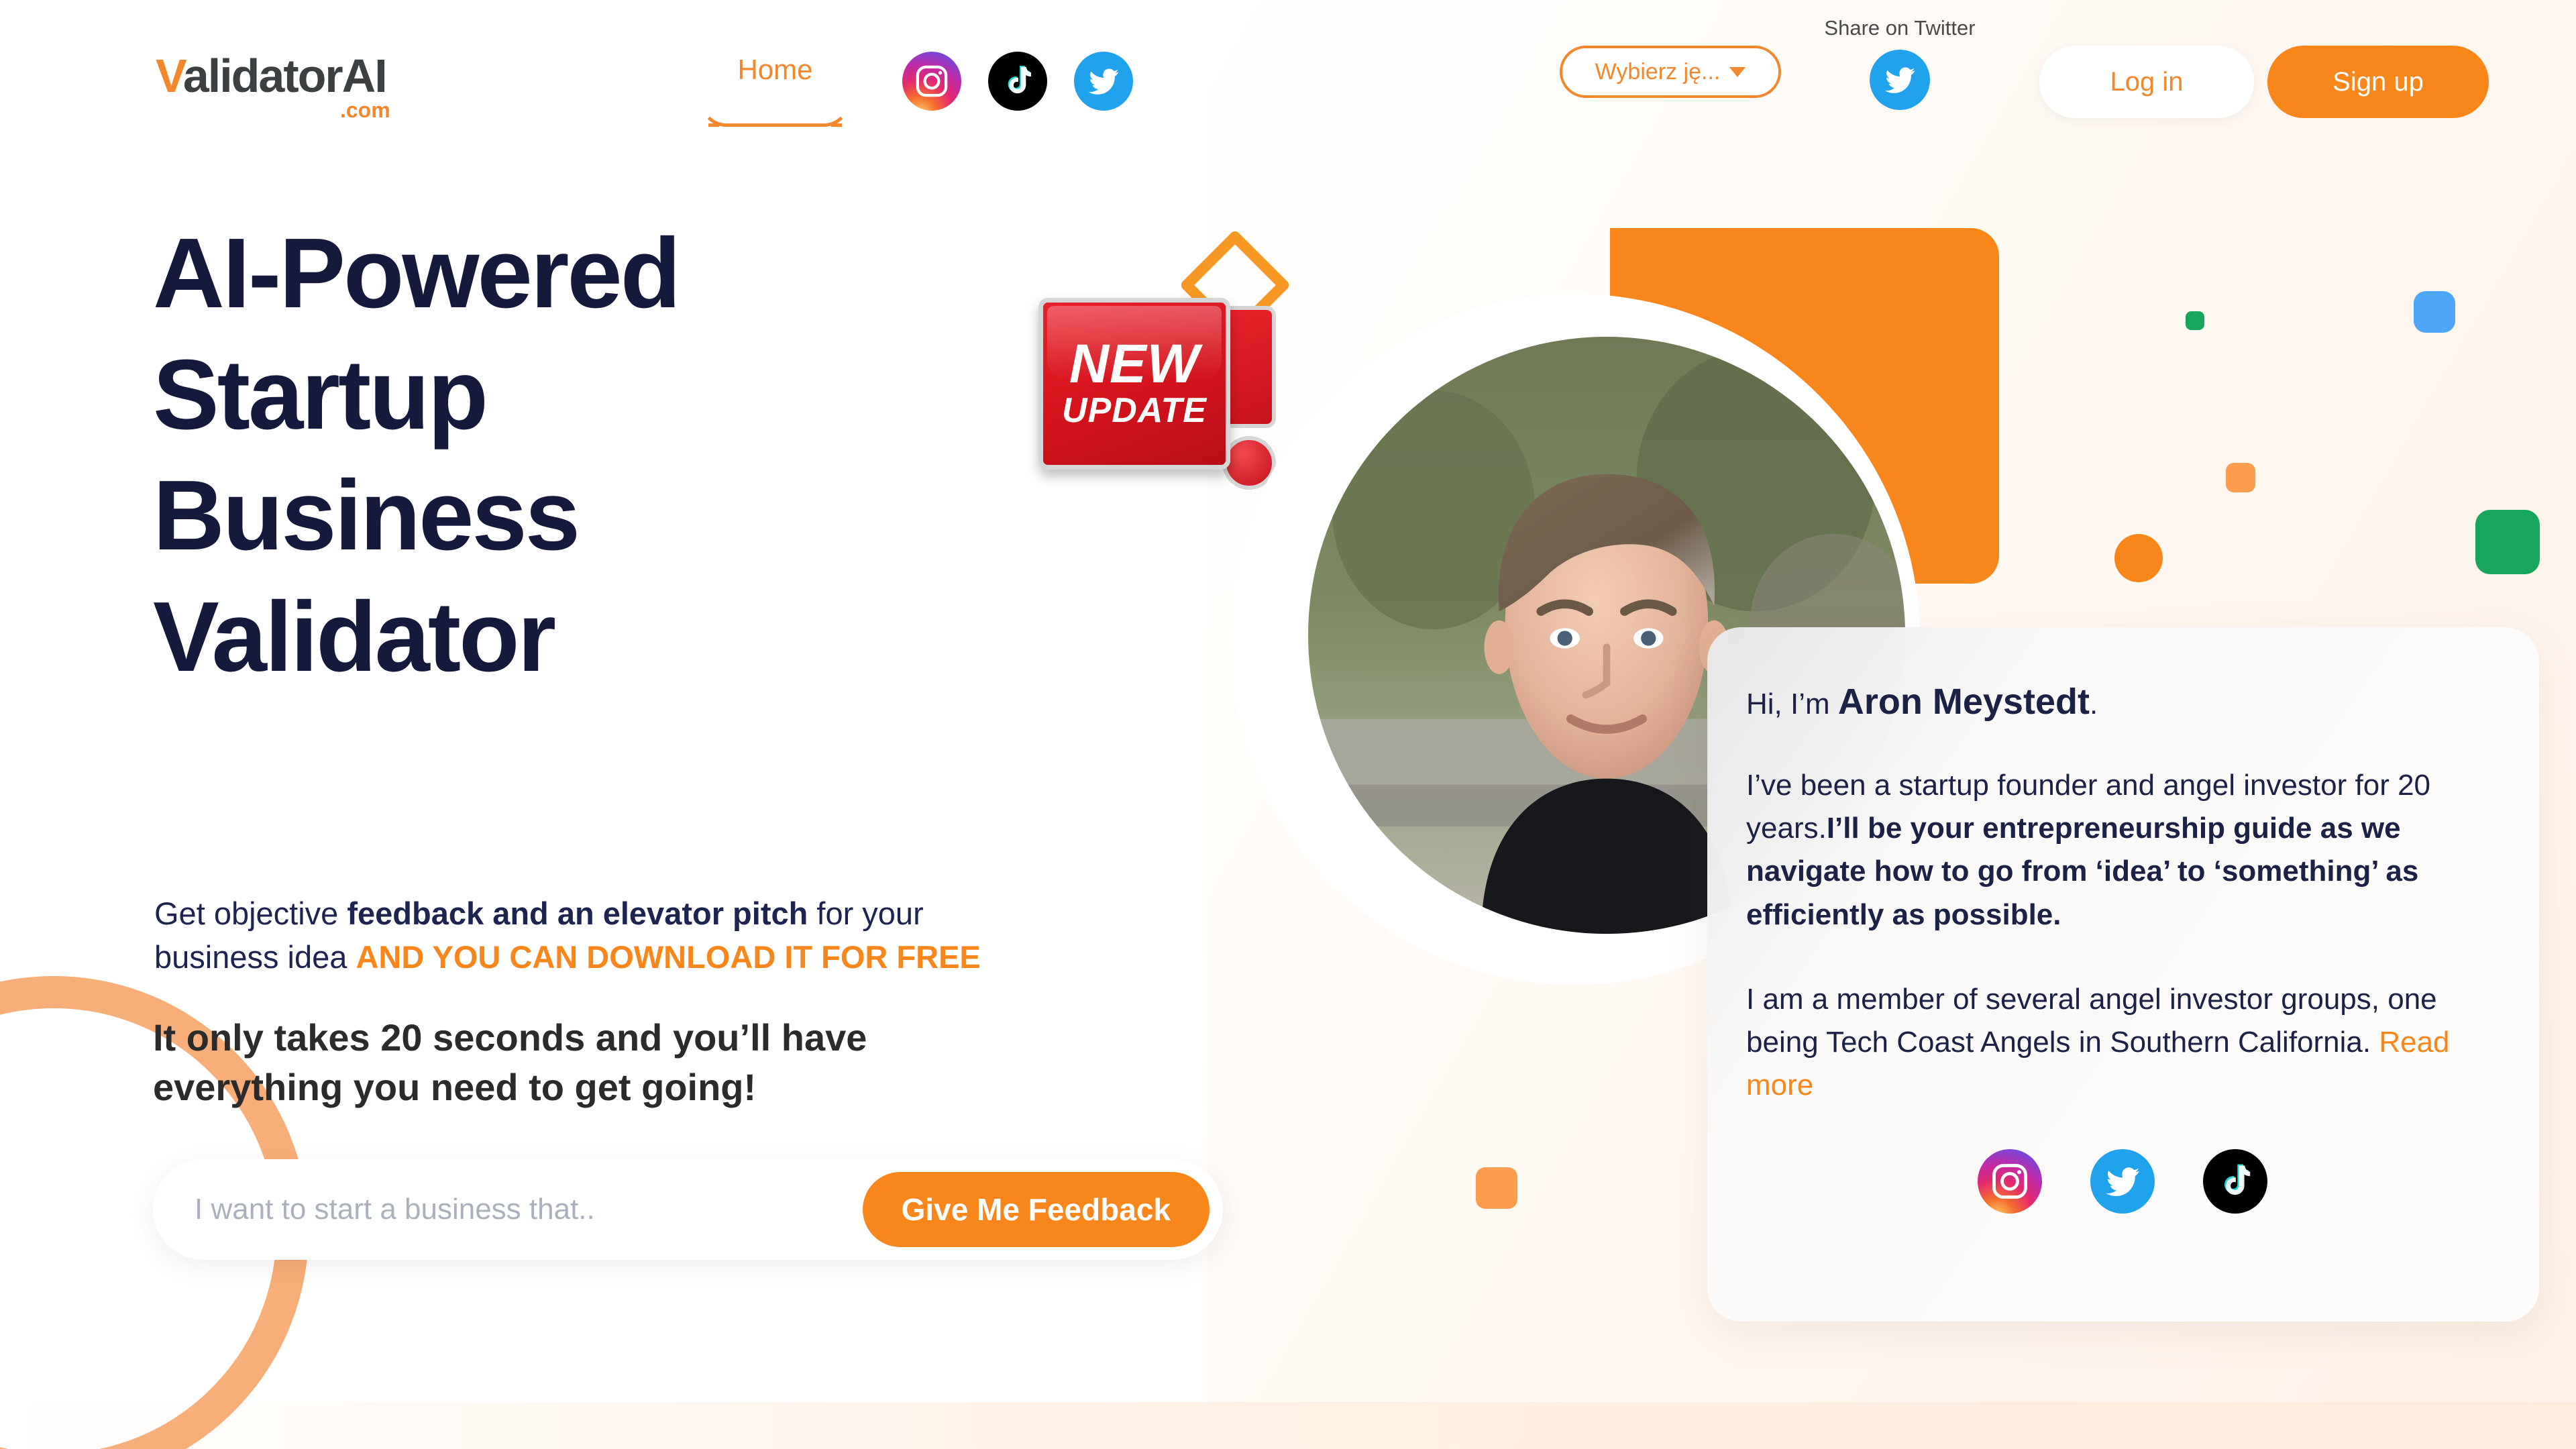  What do you see at coordinates (2240, 477) in the screenshot?
I see `orange-square-small-shape` at bounding box center [2240, 477].